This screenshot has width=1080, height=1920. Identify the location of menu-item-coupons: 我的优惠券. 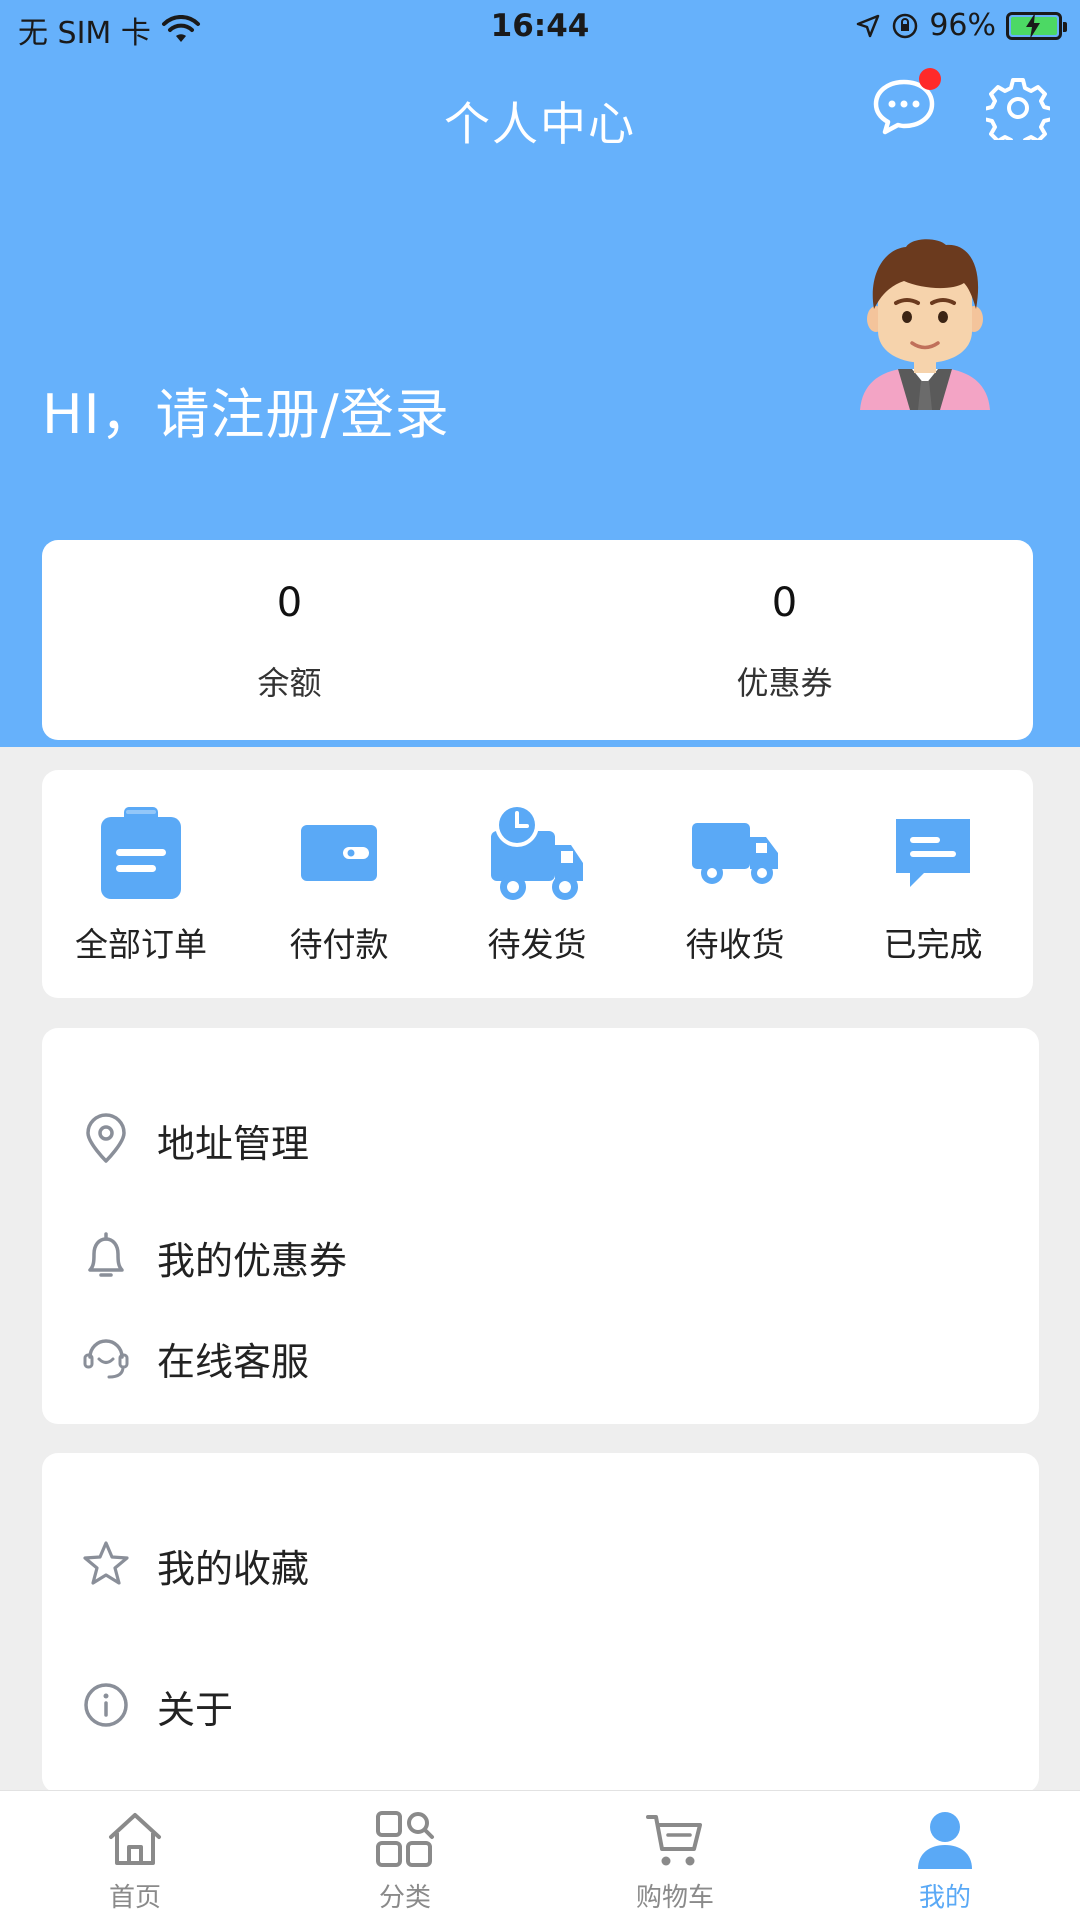
(540, 1255).